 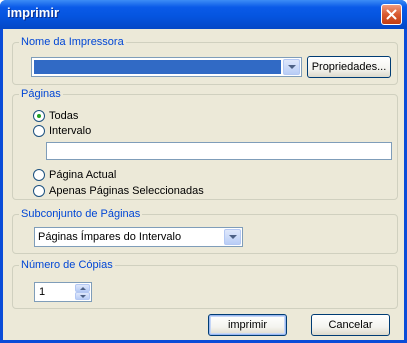 What do you see at coordinates (219, 151) in the screenshot?
I see `page-range-input` at bounding box center [219, 151].